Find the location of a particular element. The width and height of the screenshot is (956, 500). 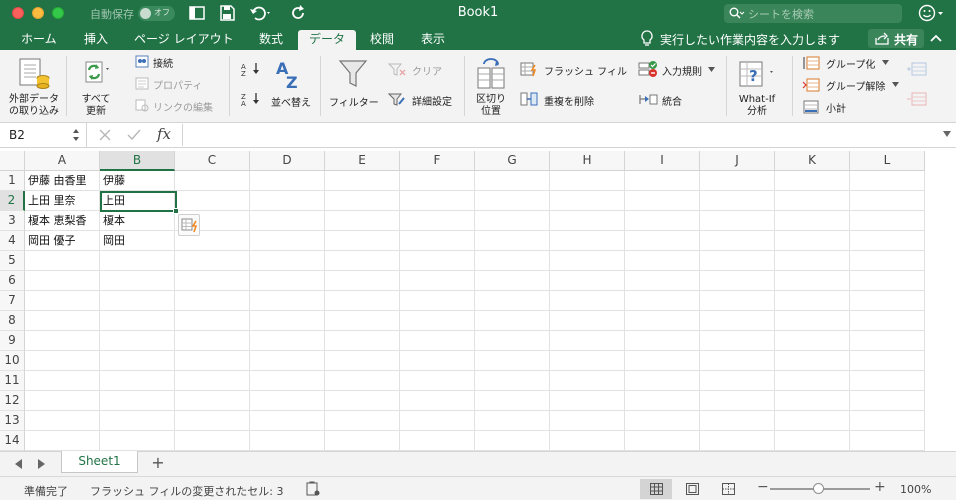

column-header-d: D is located at coordinates (287, 161).